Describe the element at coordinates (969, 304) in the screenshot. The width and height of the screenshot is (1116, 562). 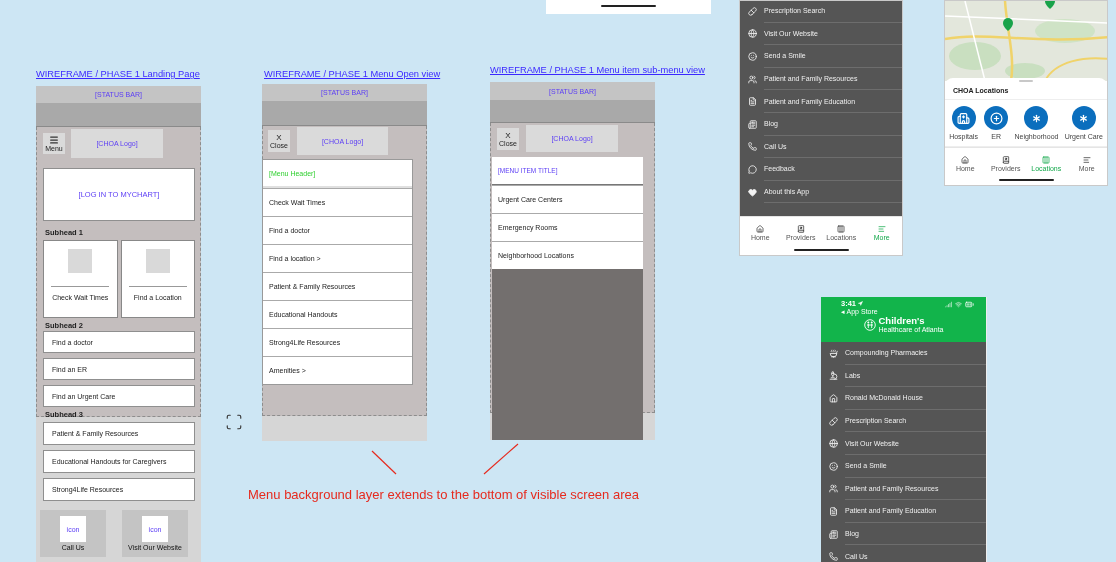
I see `battery-icon` at that location.